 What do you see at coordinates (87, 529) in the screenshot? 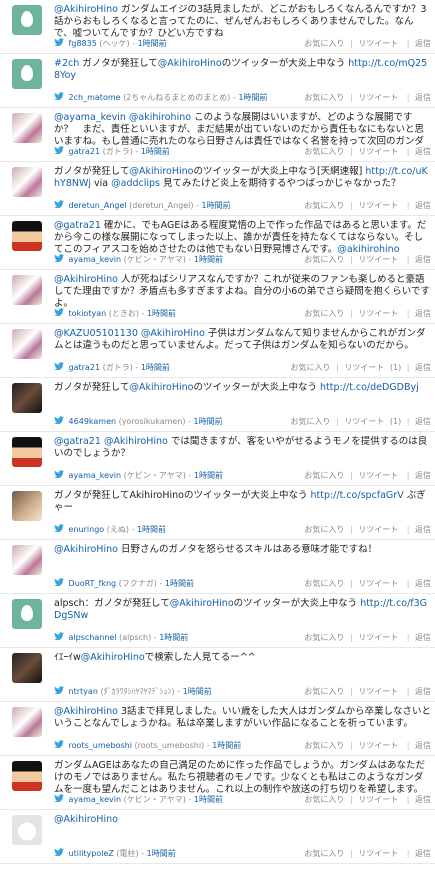
I see `tweet-username: enuringo` at bounding box center [87, 529].